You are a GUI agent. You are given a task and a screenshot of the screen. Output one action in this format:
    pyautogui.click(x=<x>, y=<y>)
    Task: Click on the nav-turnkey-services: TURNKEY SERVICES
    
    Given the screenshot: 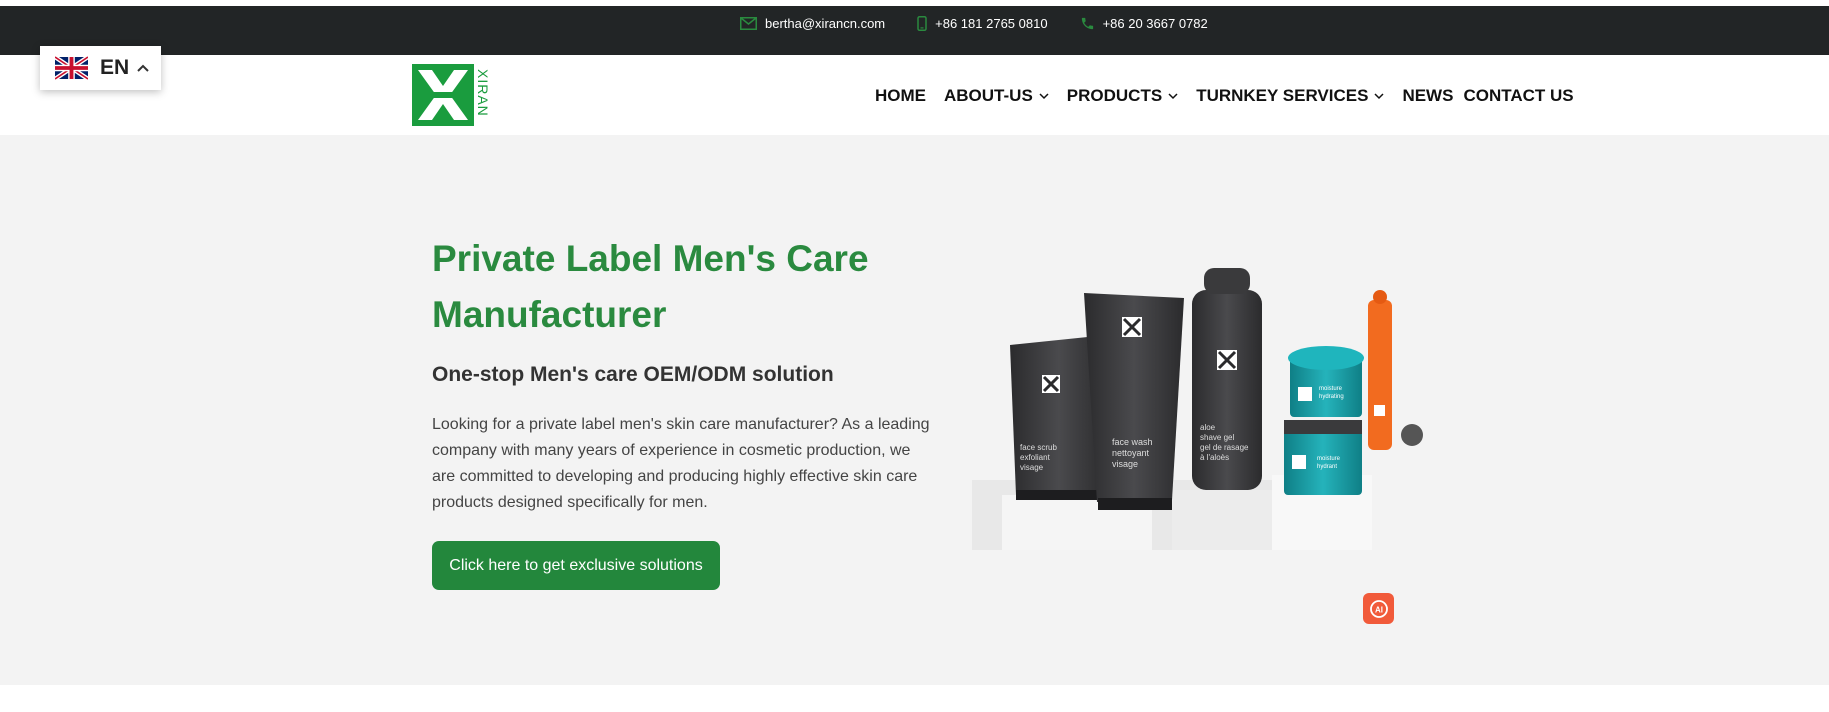 What is the action you would take?
    pyautogui.click(x=1290, y=96)
    